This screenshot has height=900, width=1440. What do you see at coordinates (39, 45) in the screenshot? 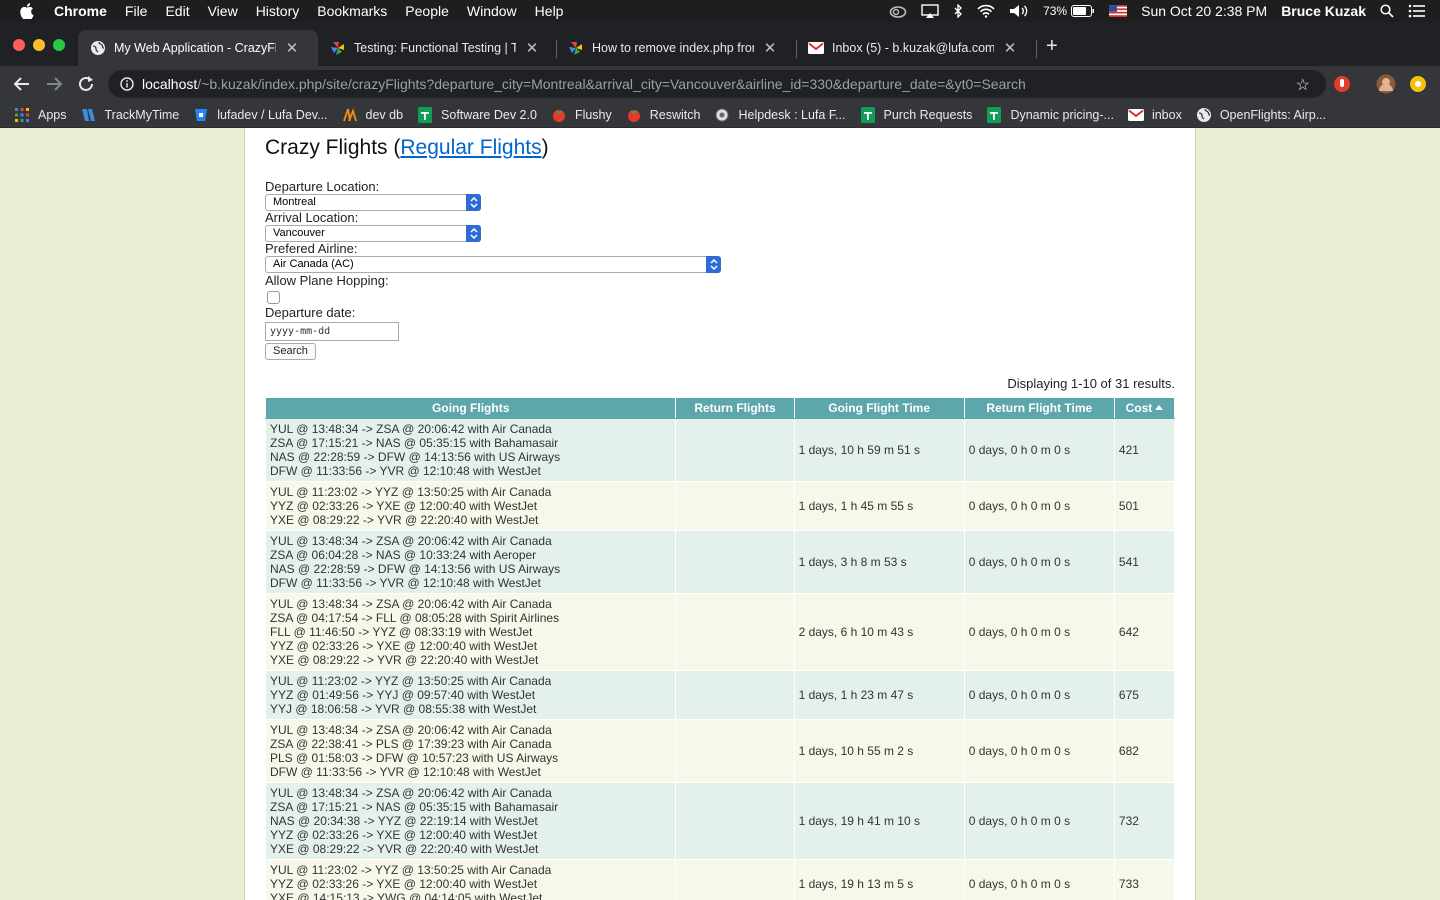
I see `window-minimize-button` at bounding box center [39, 45].